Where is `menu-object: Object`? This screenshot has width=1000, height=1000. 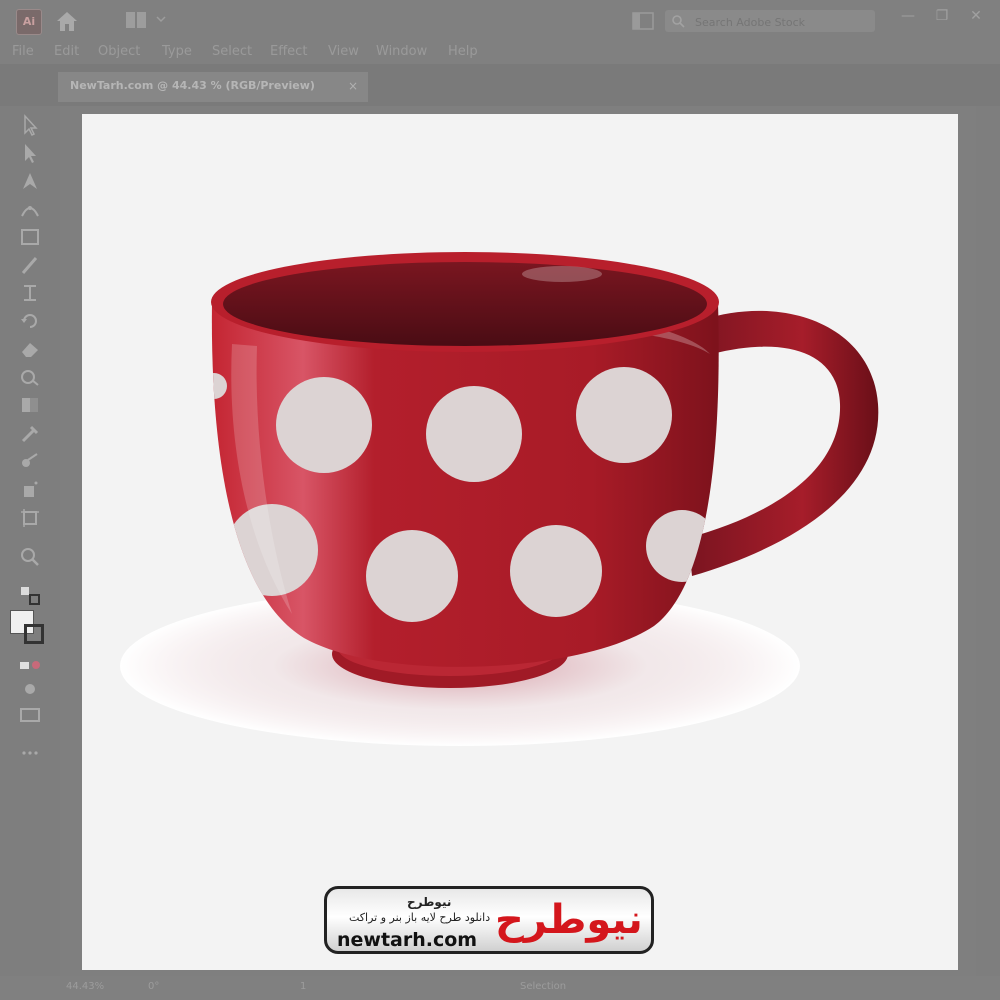 menu-object: Object is located at coordinates (119, 51).